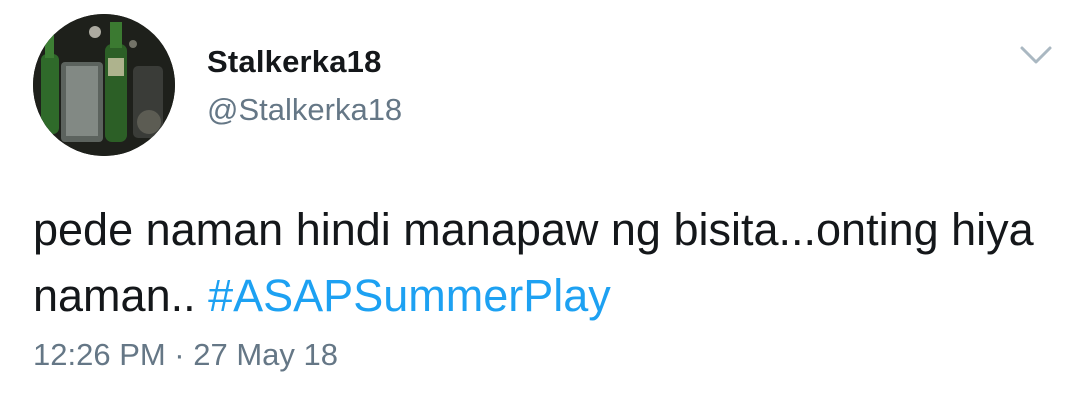 The height and width of the screenshot is (400, 1080). I want to click on display-name: Stalkerka18, so click(294, 62).